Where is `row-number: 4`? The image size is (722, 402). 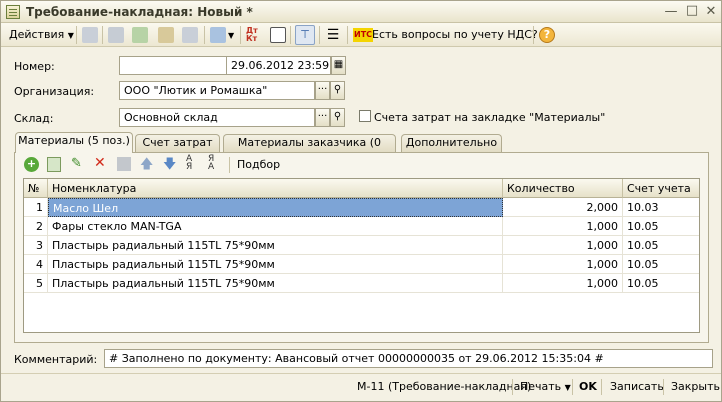 row-number: 4 is located at coordinates (36, 264).